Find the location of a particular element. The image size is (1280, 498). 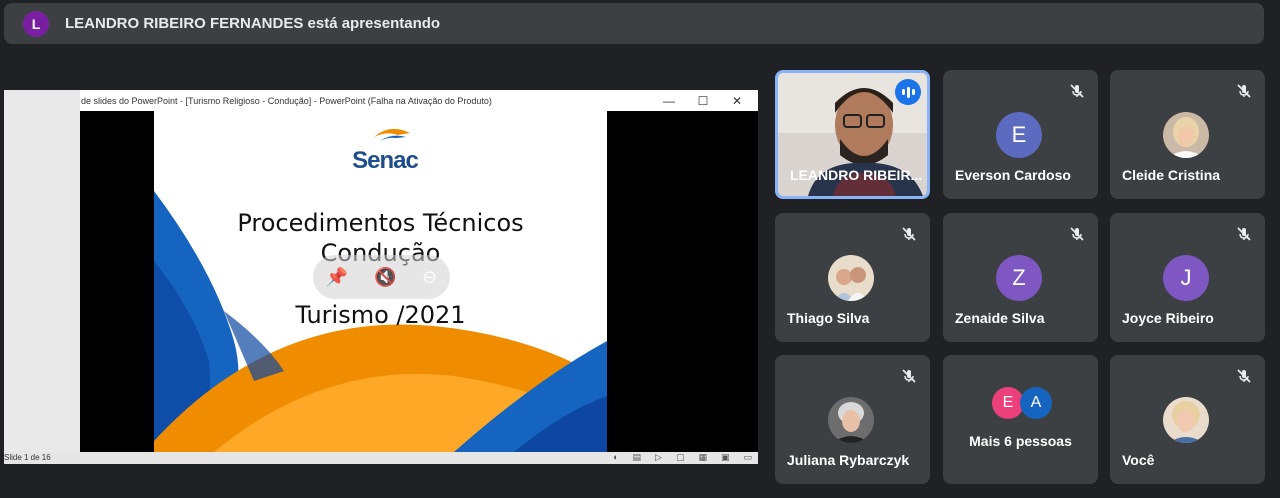

senac-logo: Senac is located at coordinates (385, 150).